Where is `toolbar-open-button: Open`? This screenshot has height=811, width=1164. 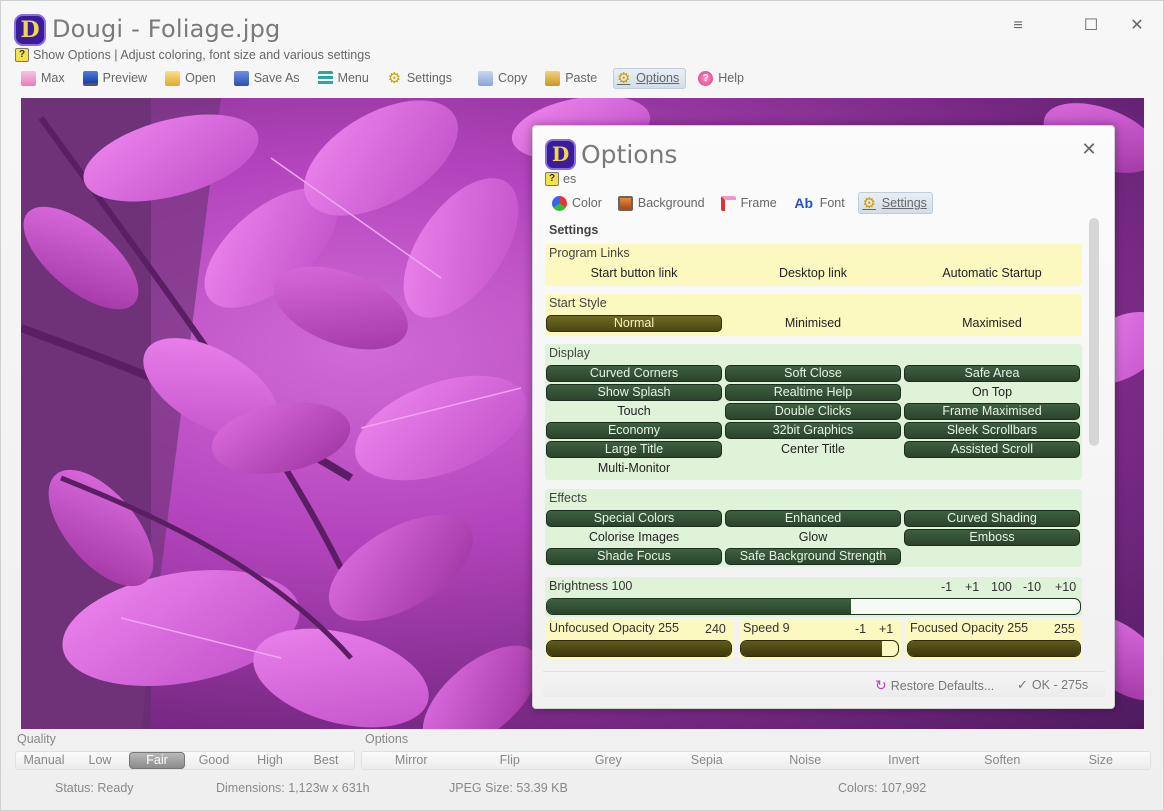 toolbar-open-button: Open is located at coordinates (192, 78).